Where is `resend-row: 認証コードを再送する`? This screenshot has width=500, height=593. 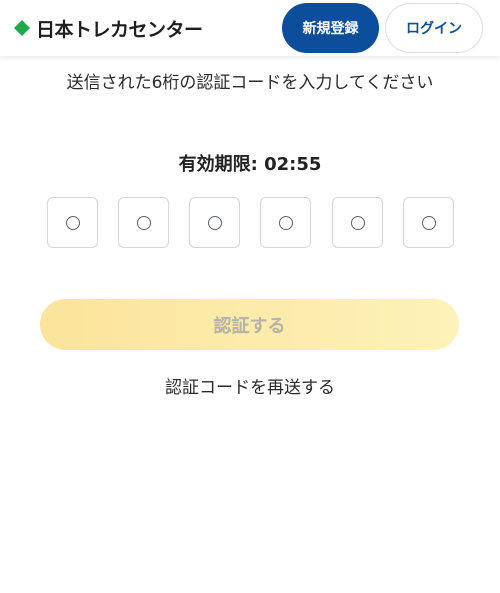 resend-row: 認証コードを再送する is located at coordinates (250, 385).